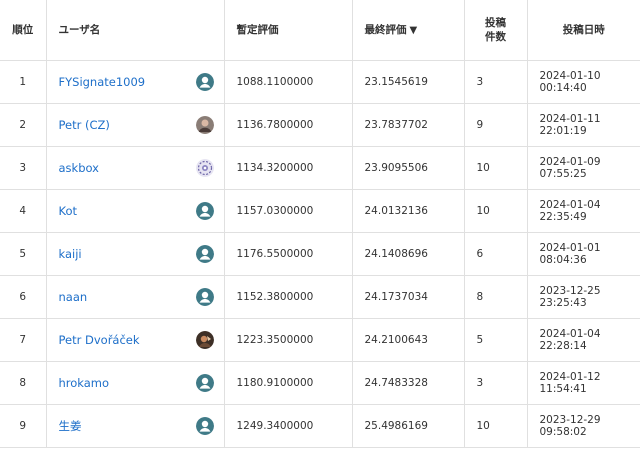 The height and width of the screenshot is (450, 640). I want to click on username-link: FYSignate1009, so click(102, 82).